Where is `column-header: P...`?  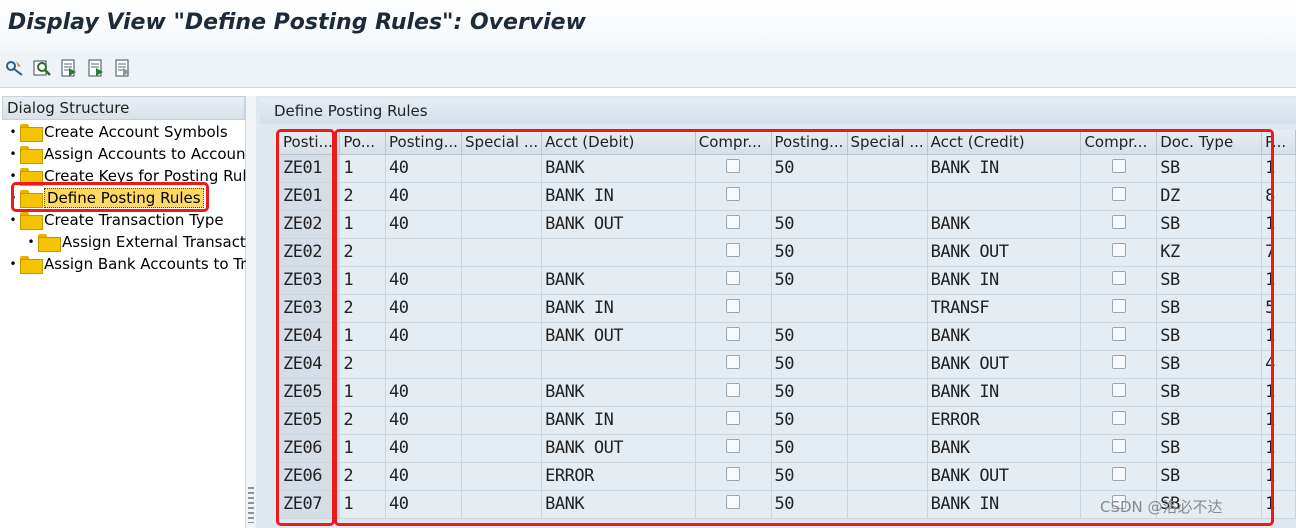 column-header: P... is located at coordinates (1278, 142).